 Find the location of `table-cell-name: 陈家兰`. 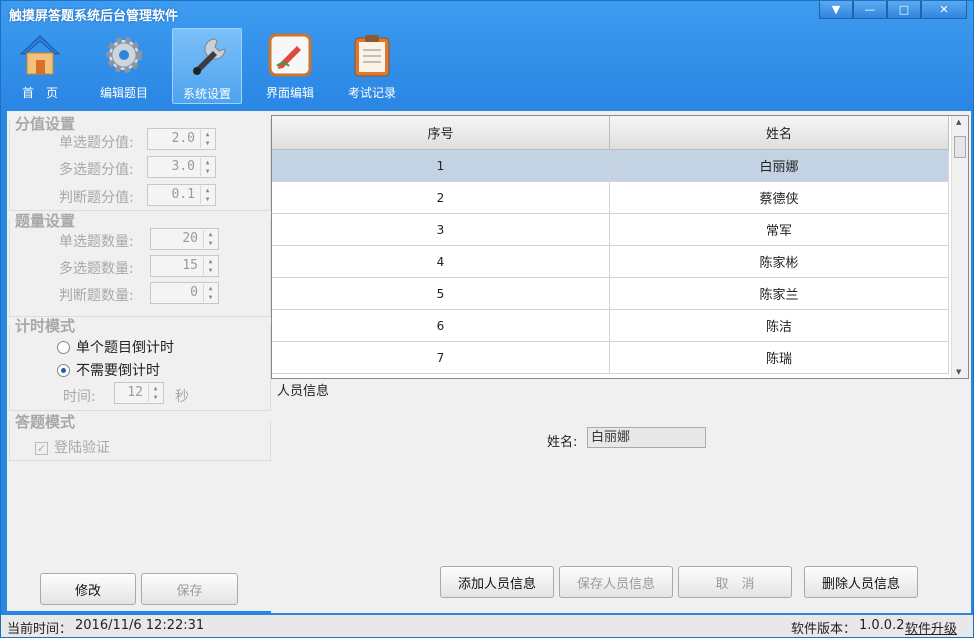

table-cell-name: 陈家兰 is located at coordinates (779, 294).